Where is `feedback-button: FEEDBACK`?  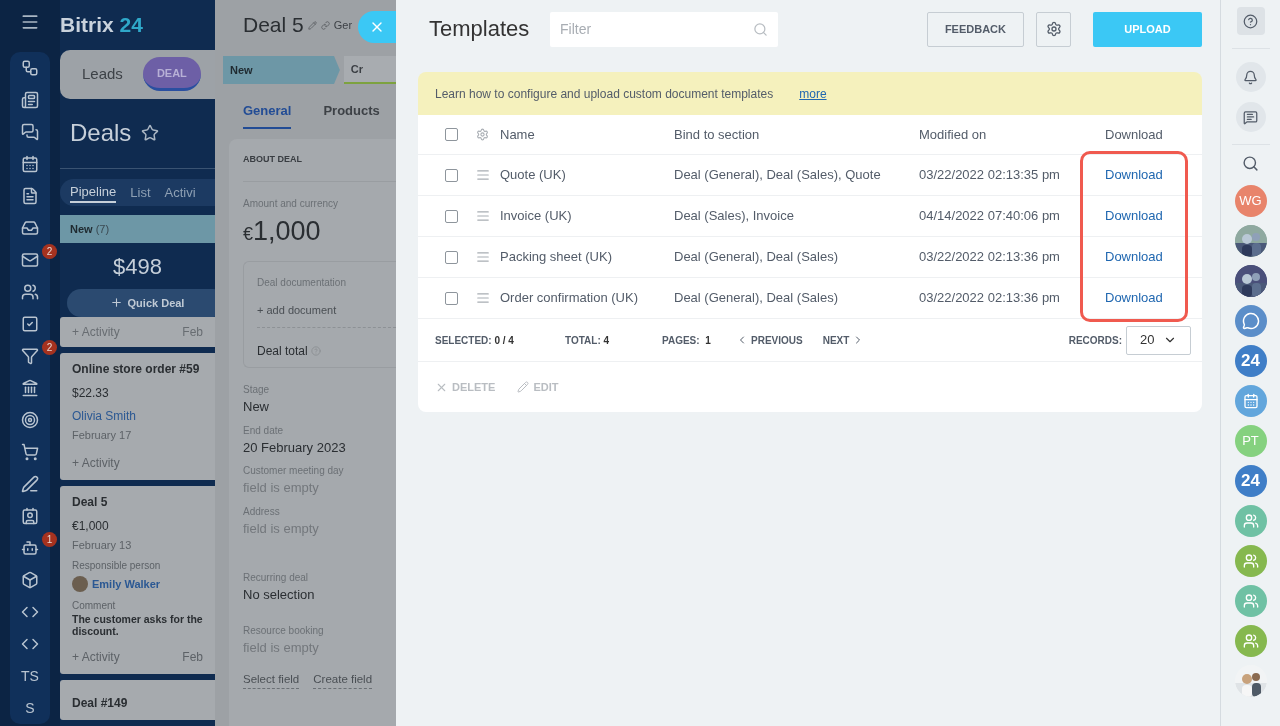
feedback-button: FEEDBACK is located at coordinates (975, 29).